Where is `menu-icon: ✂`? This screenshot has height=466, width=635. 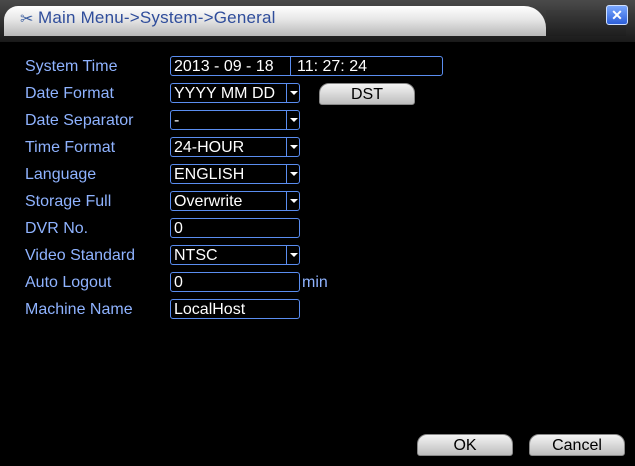 menu-icon: ✂ is located at coordinates (27, 19).